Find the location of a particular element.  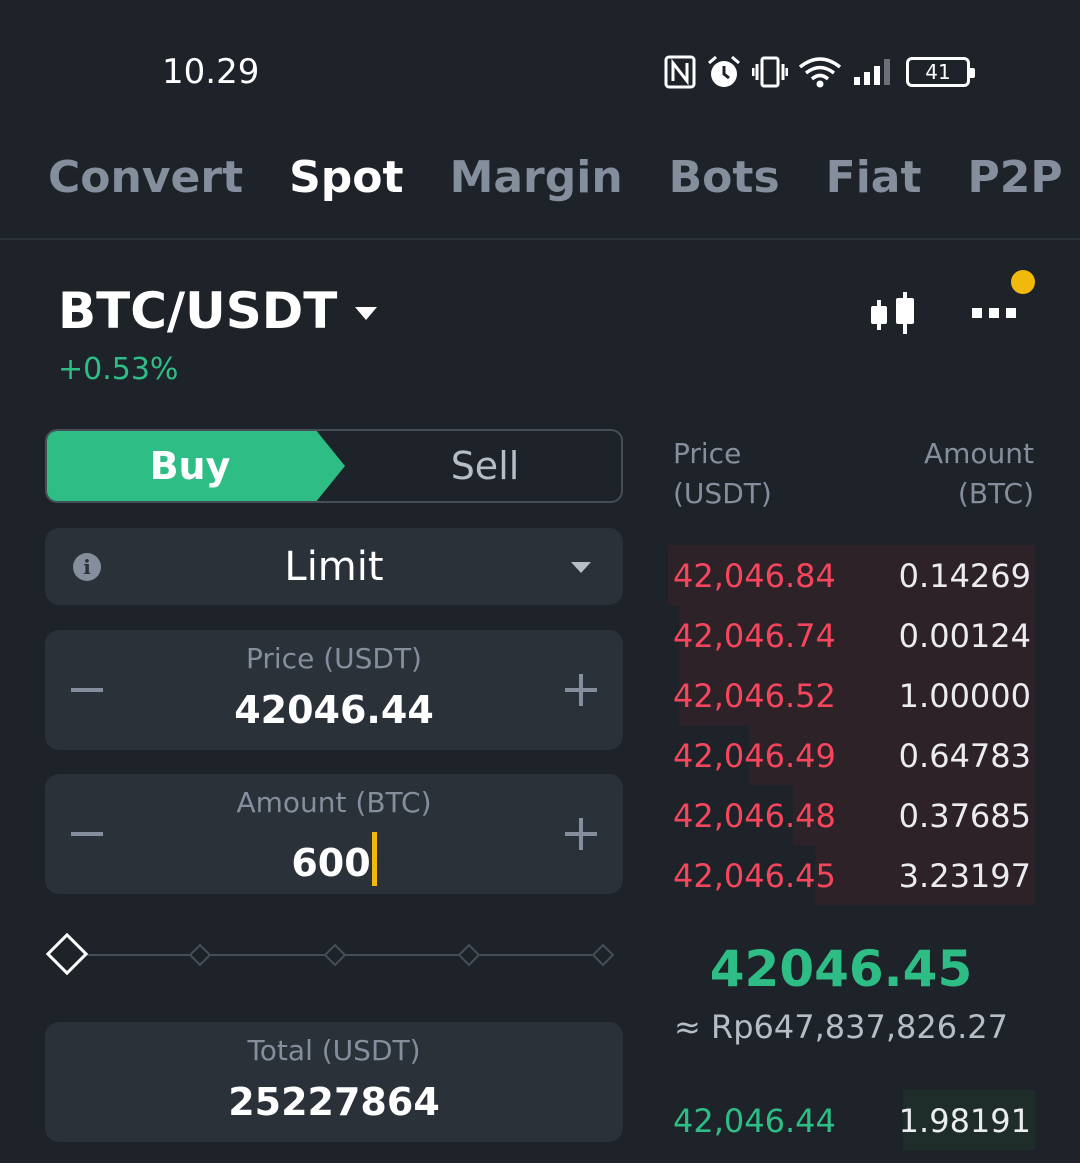

orderbook-amount-header: Amount (BTC) is located at coordinates (957, 474).